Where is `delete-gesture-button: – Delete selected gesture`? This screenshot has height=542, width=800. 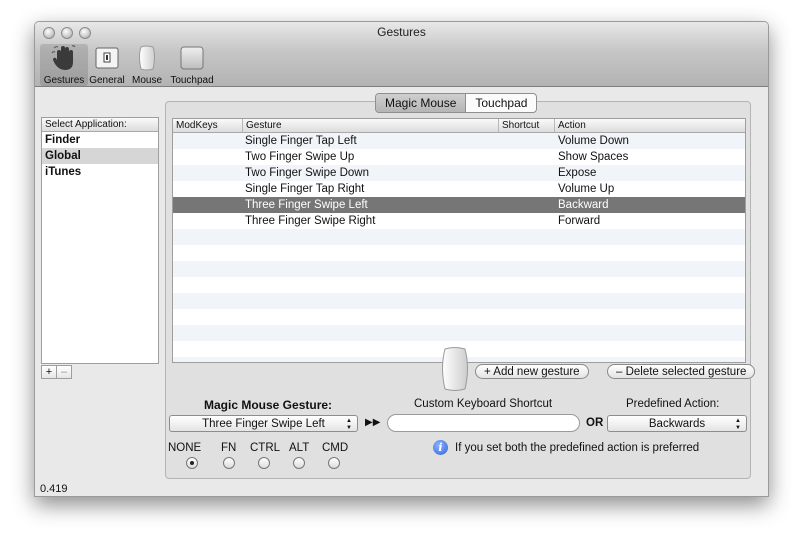 delete-gesture-button: – Delete selected gesture is located at coordinates (681, 371).